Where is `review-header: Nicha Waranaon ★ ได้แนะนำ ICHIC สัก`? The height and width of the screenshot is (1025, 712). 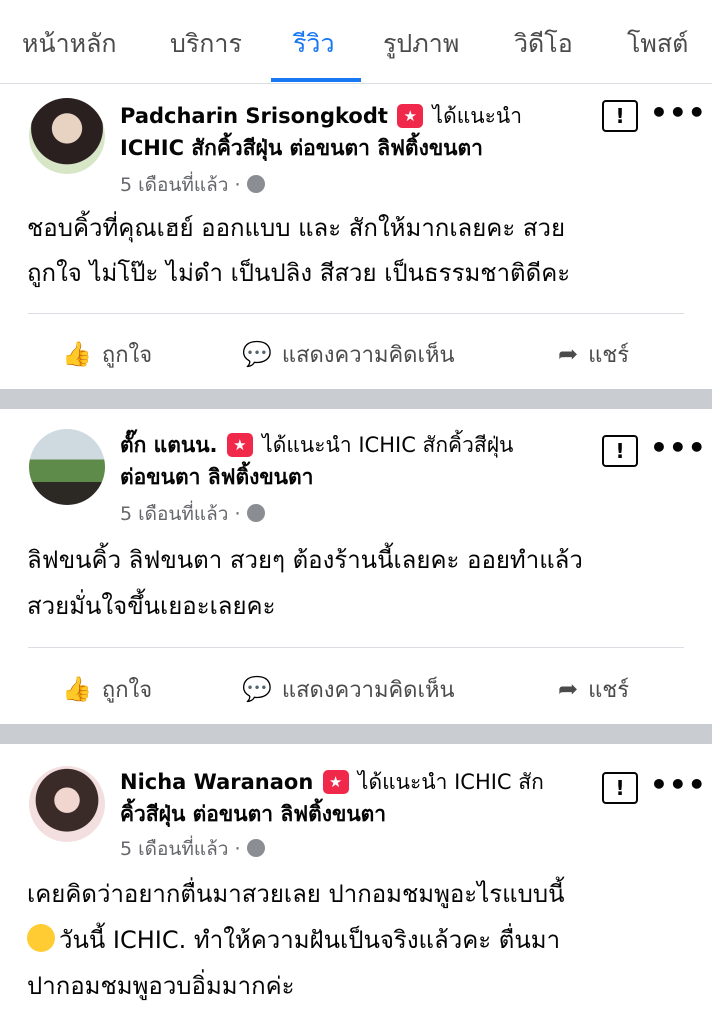 review-header: Nicha Waranaon ★ ได้แนะนำ ICHIC สัก is located at coordinates (332, 782).